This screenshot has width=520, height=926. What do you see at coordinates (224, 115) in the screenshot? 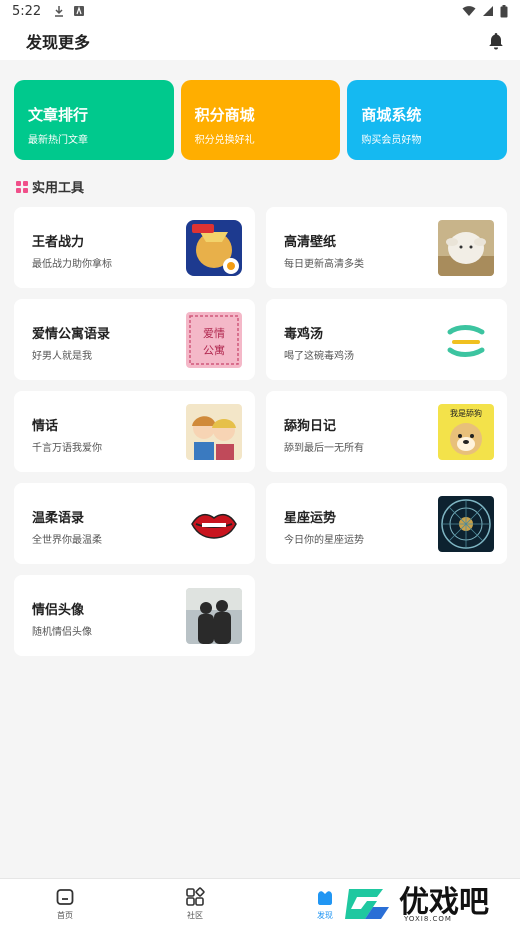
I see `feature-title: 积分商城` at bounding box center [224, 115].